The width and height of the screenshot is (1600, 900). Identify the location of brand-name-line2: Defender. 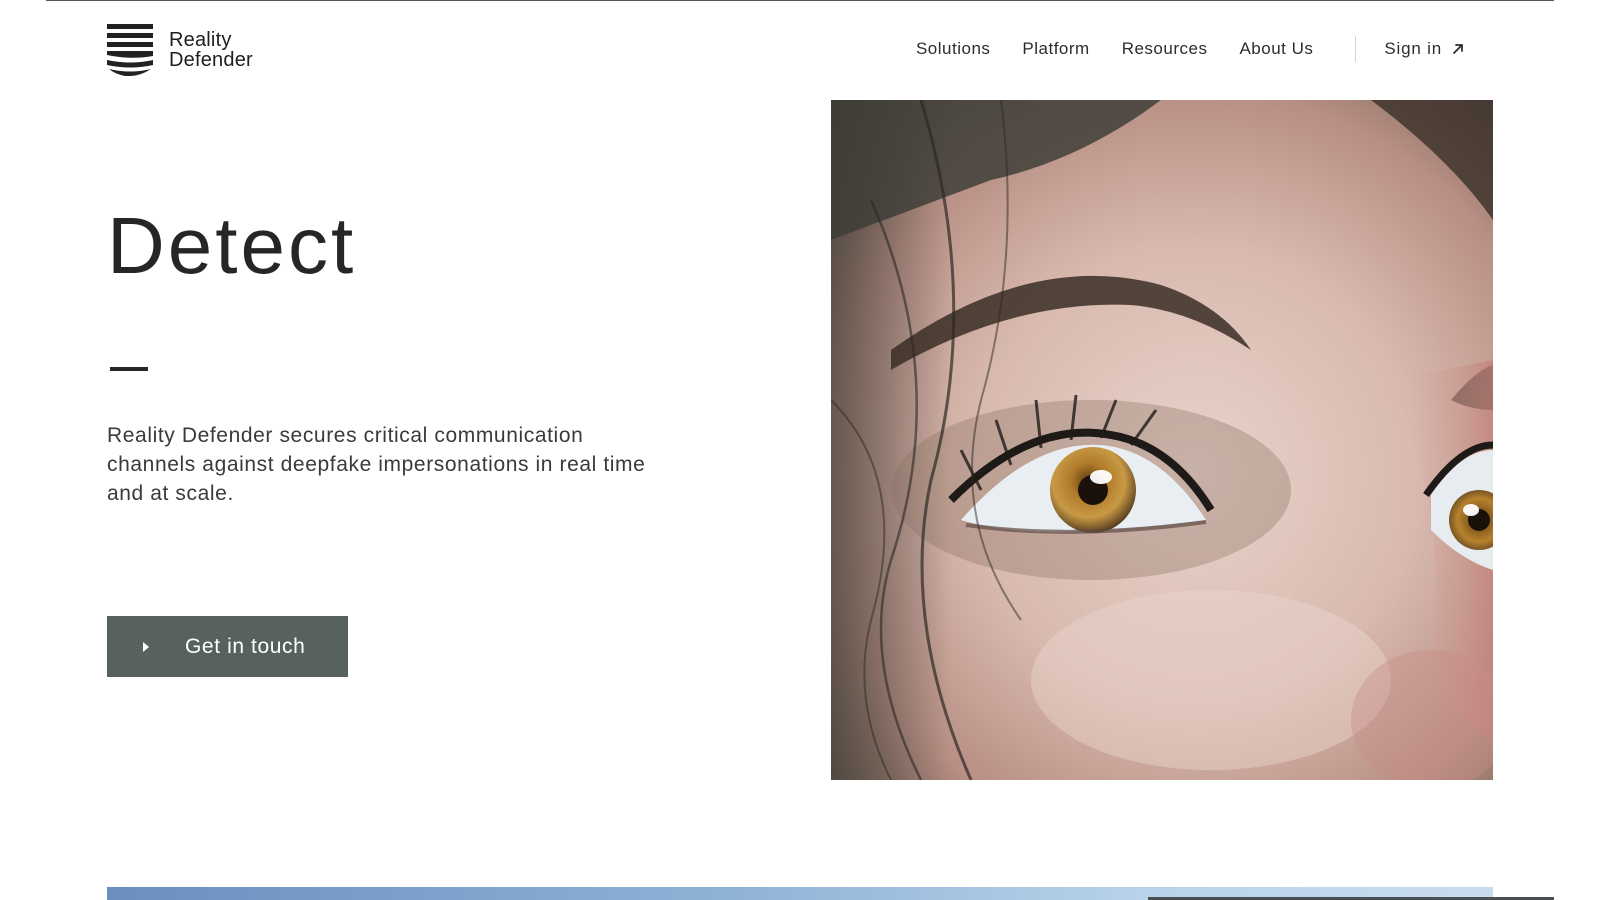
(211, 60).